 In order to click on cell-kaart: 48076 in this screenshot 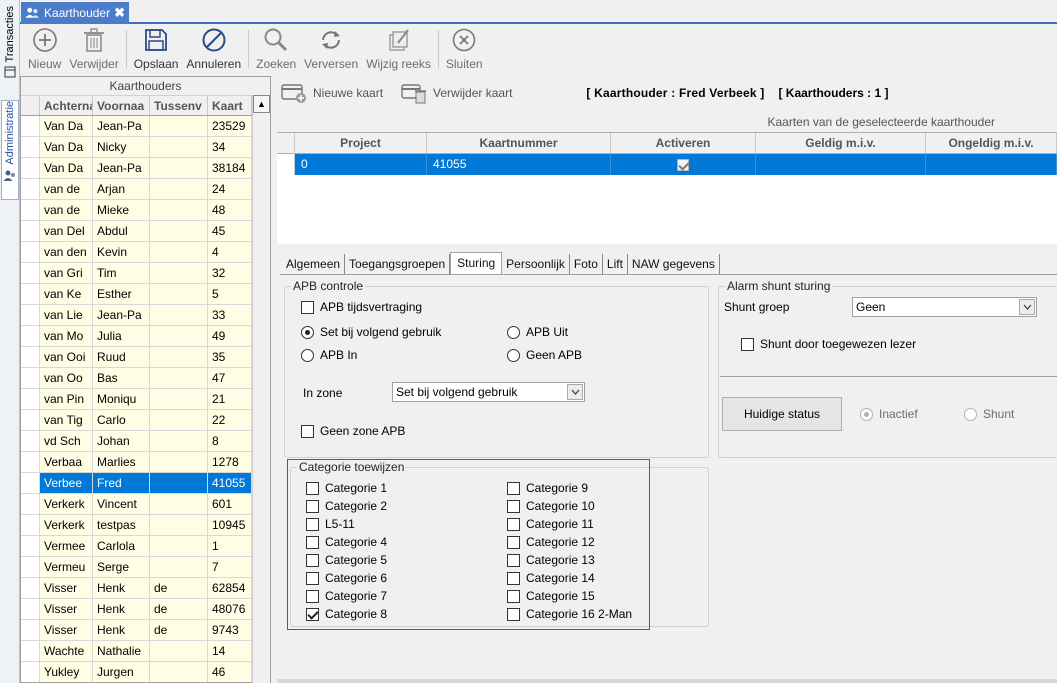, I will do `click(230, 609)`.